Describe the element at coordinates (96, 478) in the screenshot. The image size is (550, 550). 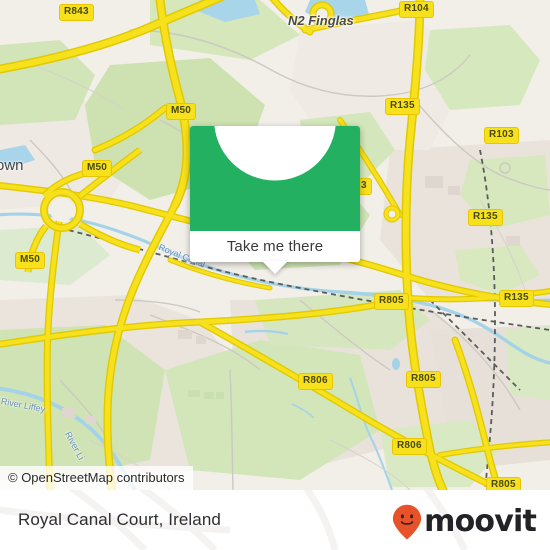
I see `osm-attribution: © OpenStreetMap contributors` at that location.